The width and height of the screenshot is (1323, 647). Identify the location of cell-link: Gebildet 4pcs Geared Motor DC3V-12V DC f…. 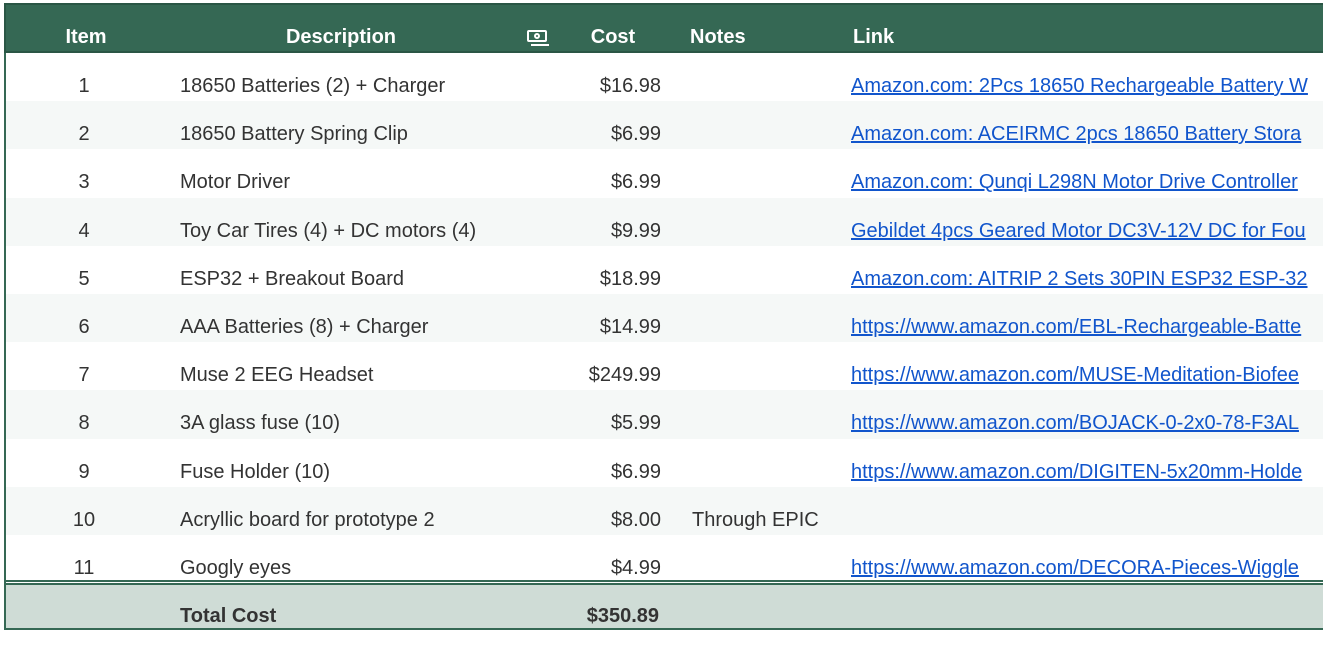
(1087, 222).